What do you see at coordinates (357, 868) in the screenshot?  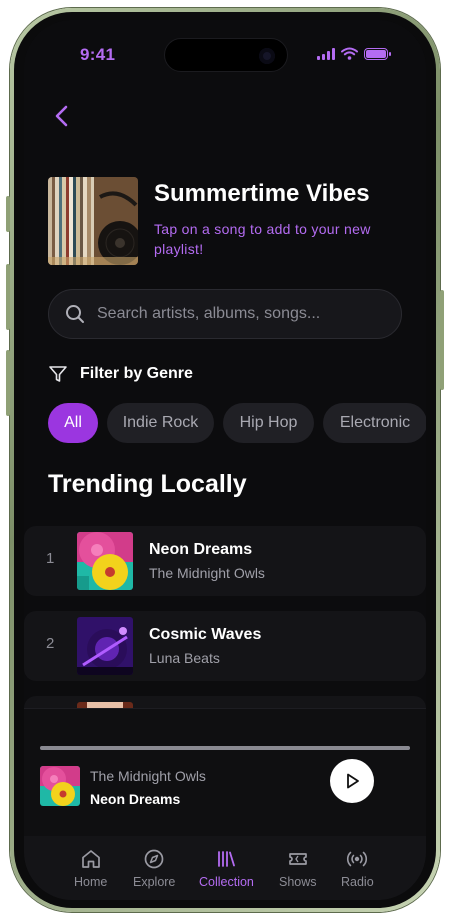 I see `tab-radio: Radio` at bounding box center [357, 868].